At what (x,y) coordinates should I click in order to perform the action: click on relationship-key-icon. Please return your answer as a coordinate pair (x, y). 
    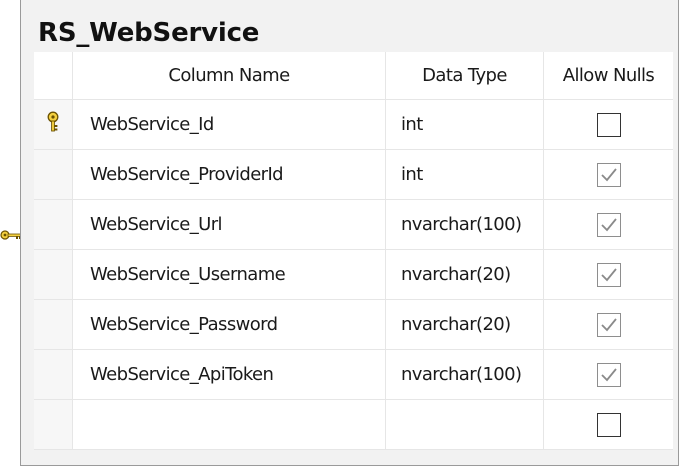
    Looking at the image, I should click on (11, 237).